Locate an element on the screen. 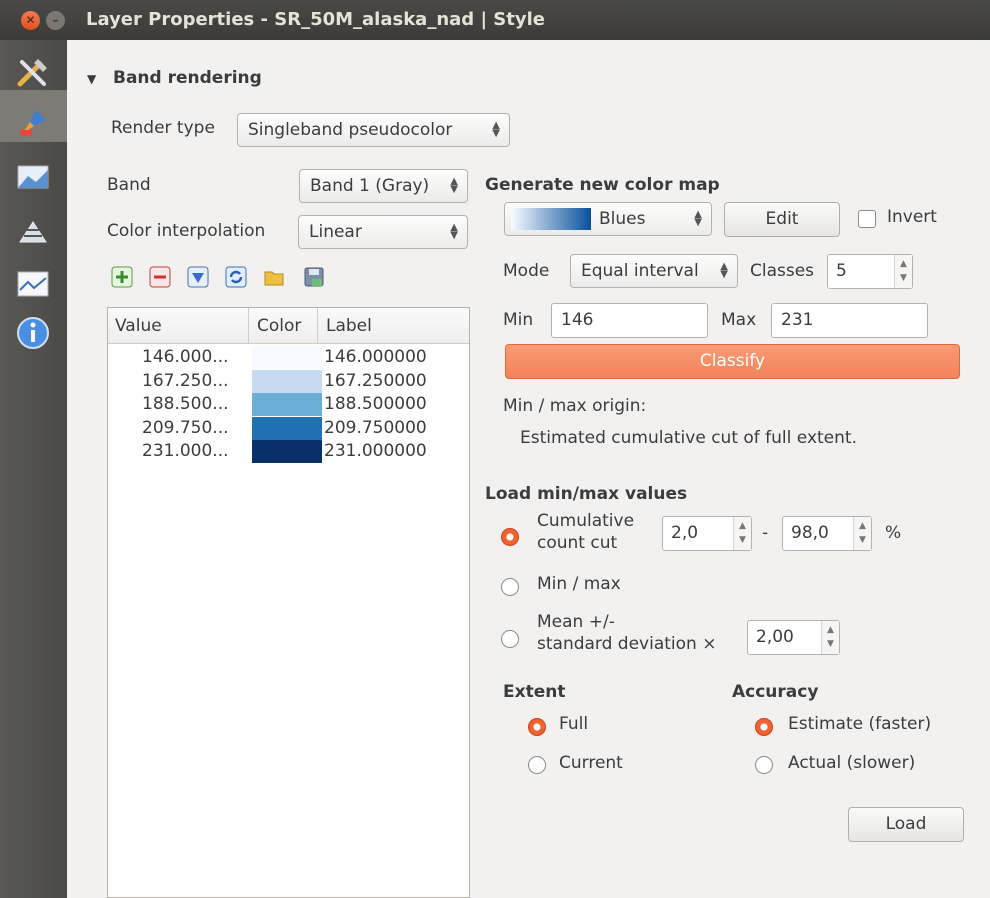  add-entry-icon is located at coordinates (122, 277).